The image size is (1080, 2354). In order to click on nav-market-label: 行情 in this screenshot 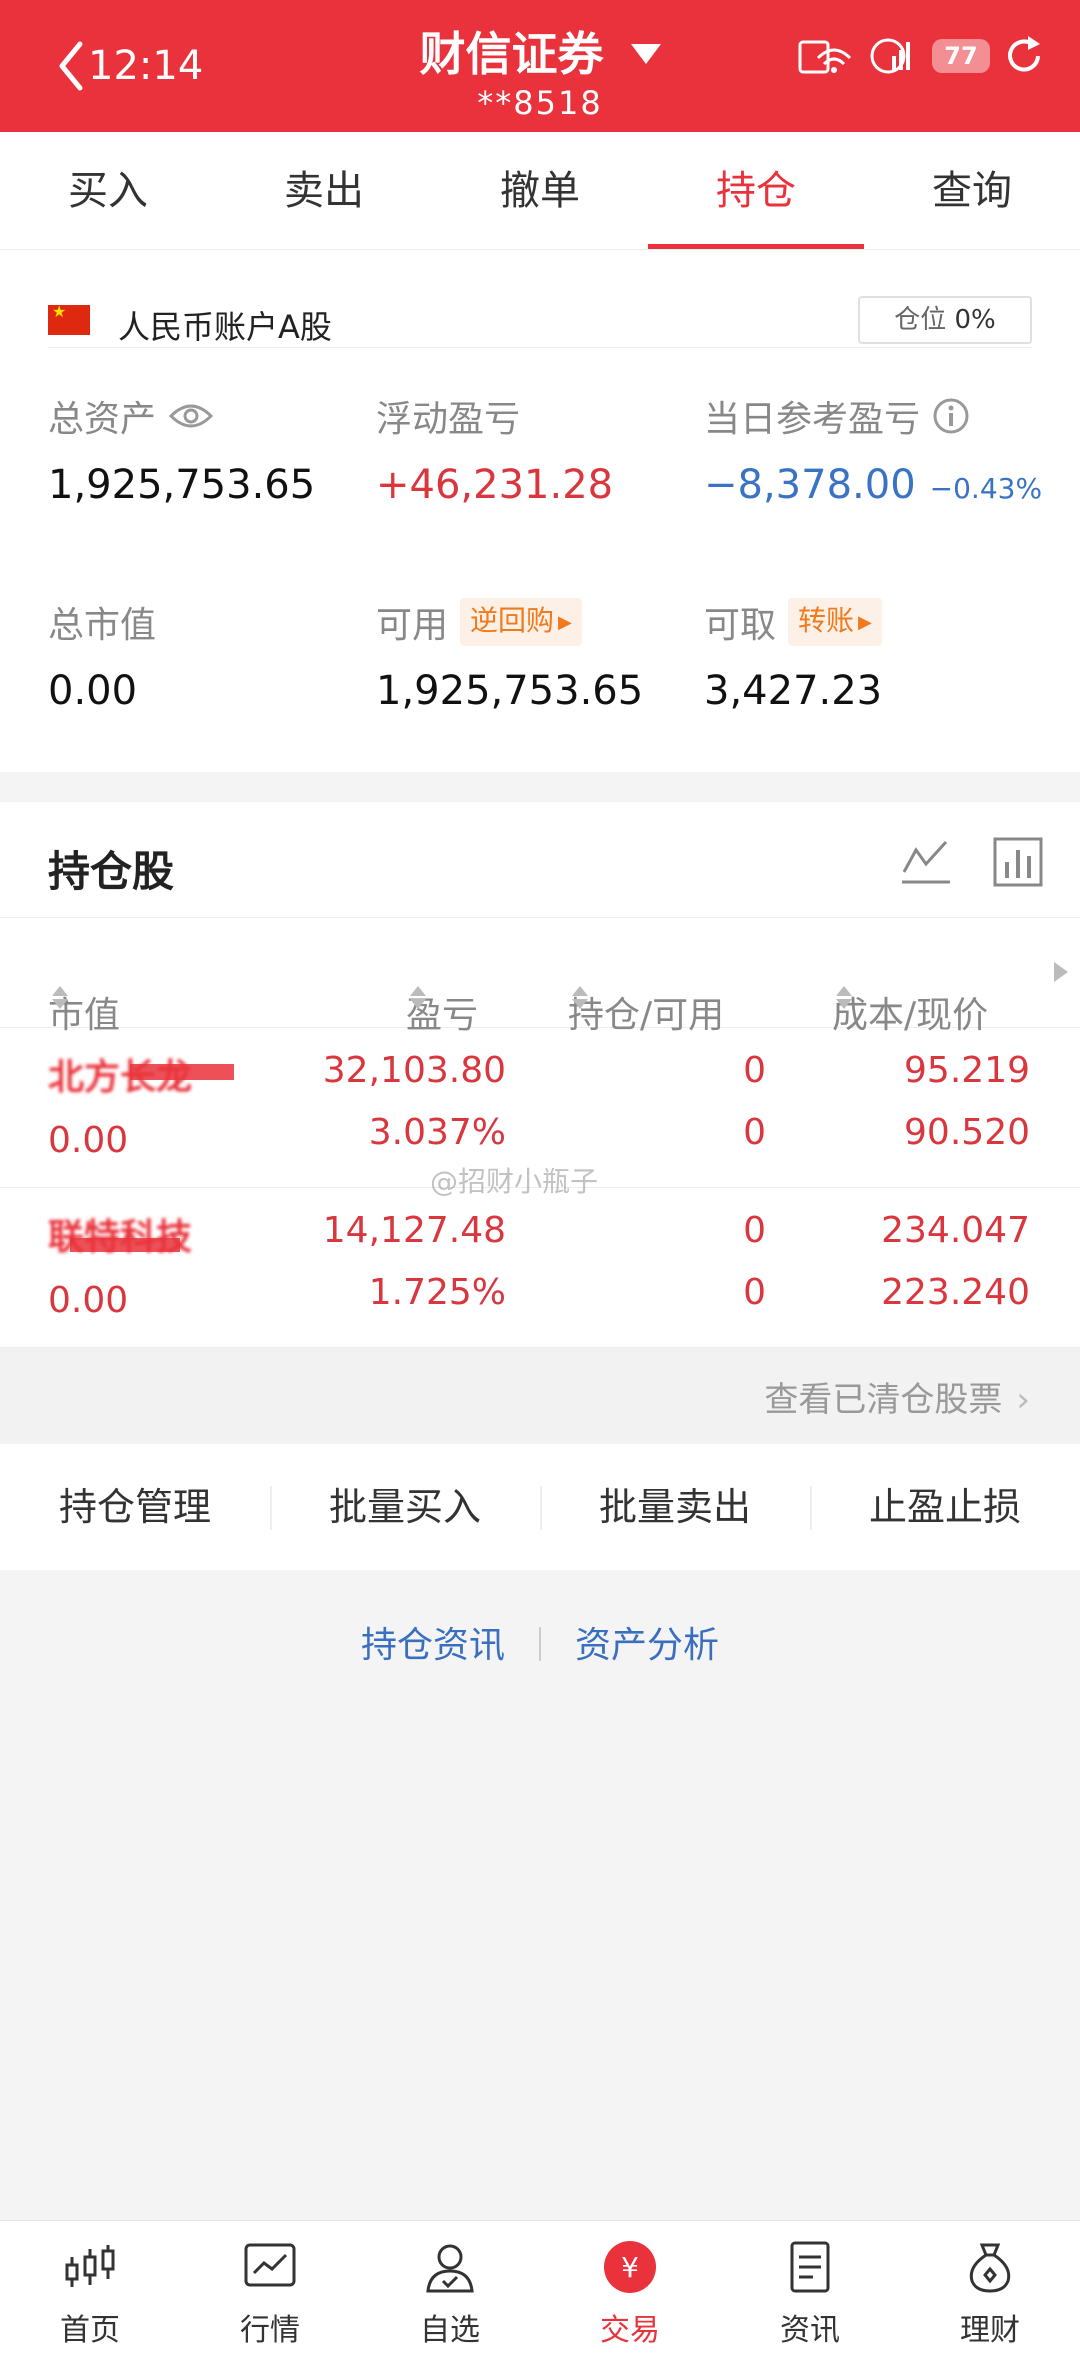, I will do `click(270, 2330)`.